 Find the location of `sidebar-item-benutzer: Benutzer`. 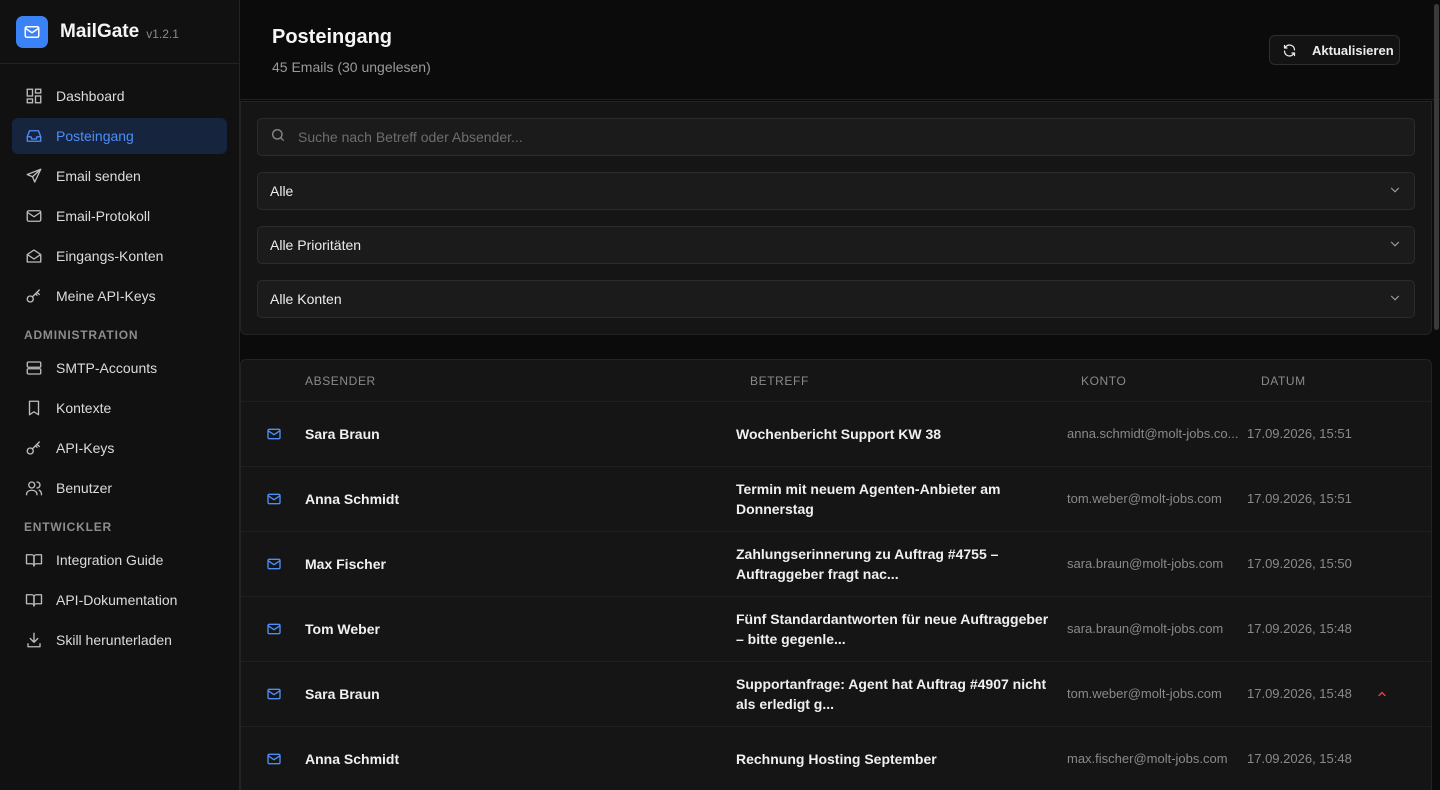

sidebar-item-benutzer: Benutzer is located at coordinates (119, 488).